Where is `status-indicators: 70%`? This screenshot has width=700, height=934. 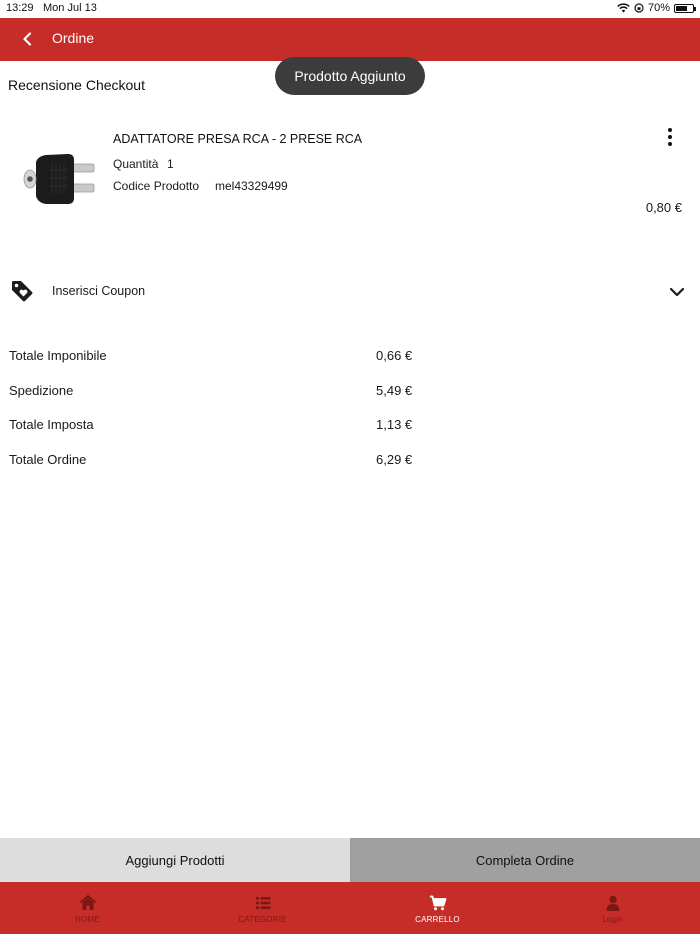 status-indicators: 70% is located at coordinates (656, 8).